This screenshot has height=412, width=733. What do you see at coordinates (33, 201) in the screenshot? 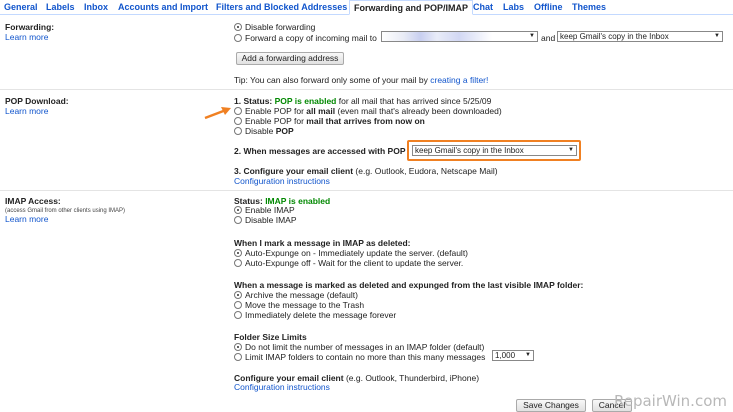
I see `imap-access-label: IMAP Access:` at bounding box center [33, 201].